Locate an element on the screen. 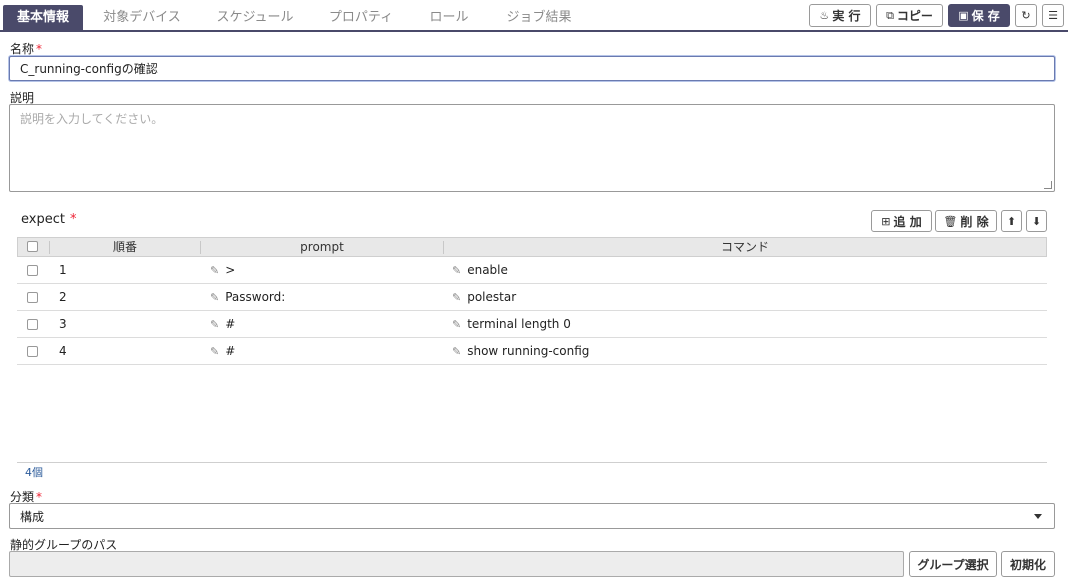 Image resolution: width=1068 pixels, height=583 pixels. column-header-order: 順番 is located at coordinates (125, 247).